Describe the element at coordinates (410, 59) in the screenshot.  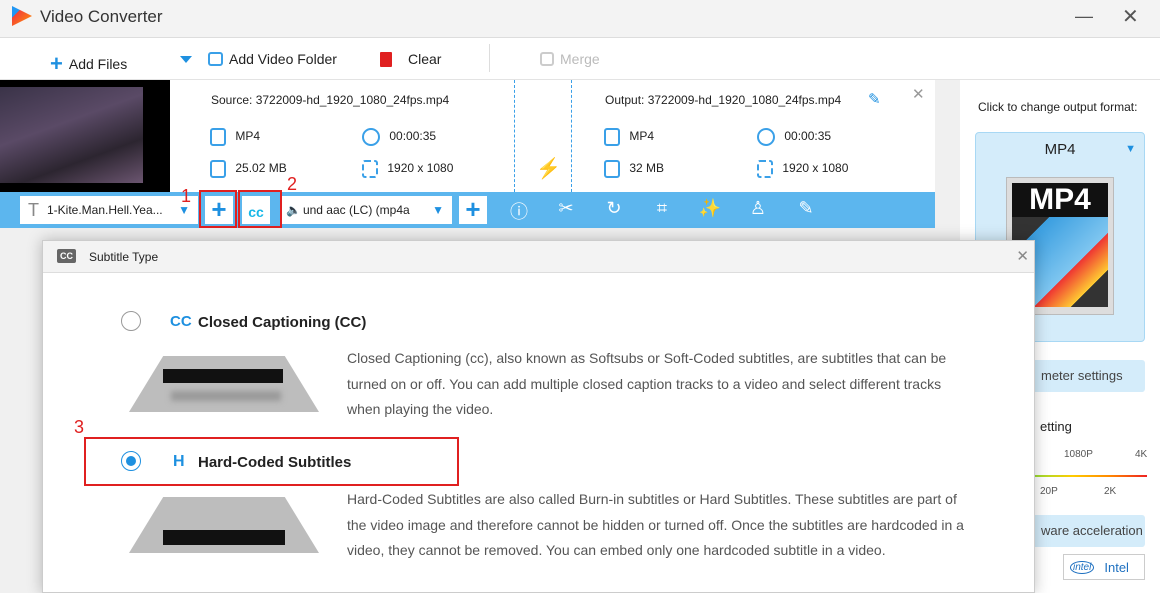
I see `clear-button: Clear` at that location.